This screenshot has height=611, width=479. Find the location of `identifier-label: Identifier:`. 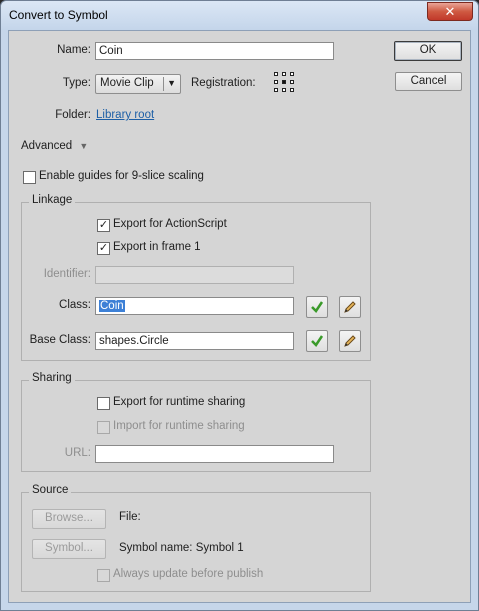

identifier-label: Identifier: is located at coordinates (67, 274).